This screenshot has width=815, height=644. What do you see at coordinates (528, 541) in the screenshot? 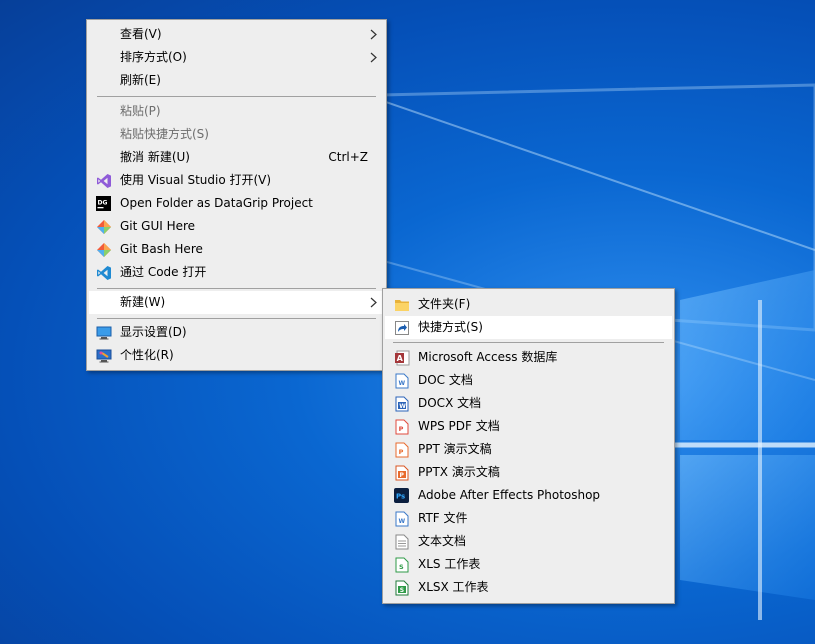
I see `submenu-item-text-document: 文本文档` at bounding box center [528, 541].